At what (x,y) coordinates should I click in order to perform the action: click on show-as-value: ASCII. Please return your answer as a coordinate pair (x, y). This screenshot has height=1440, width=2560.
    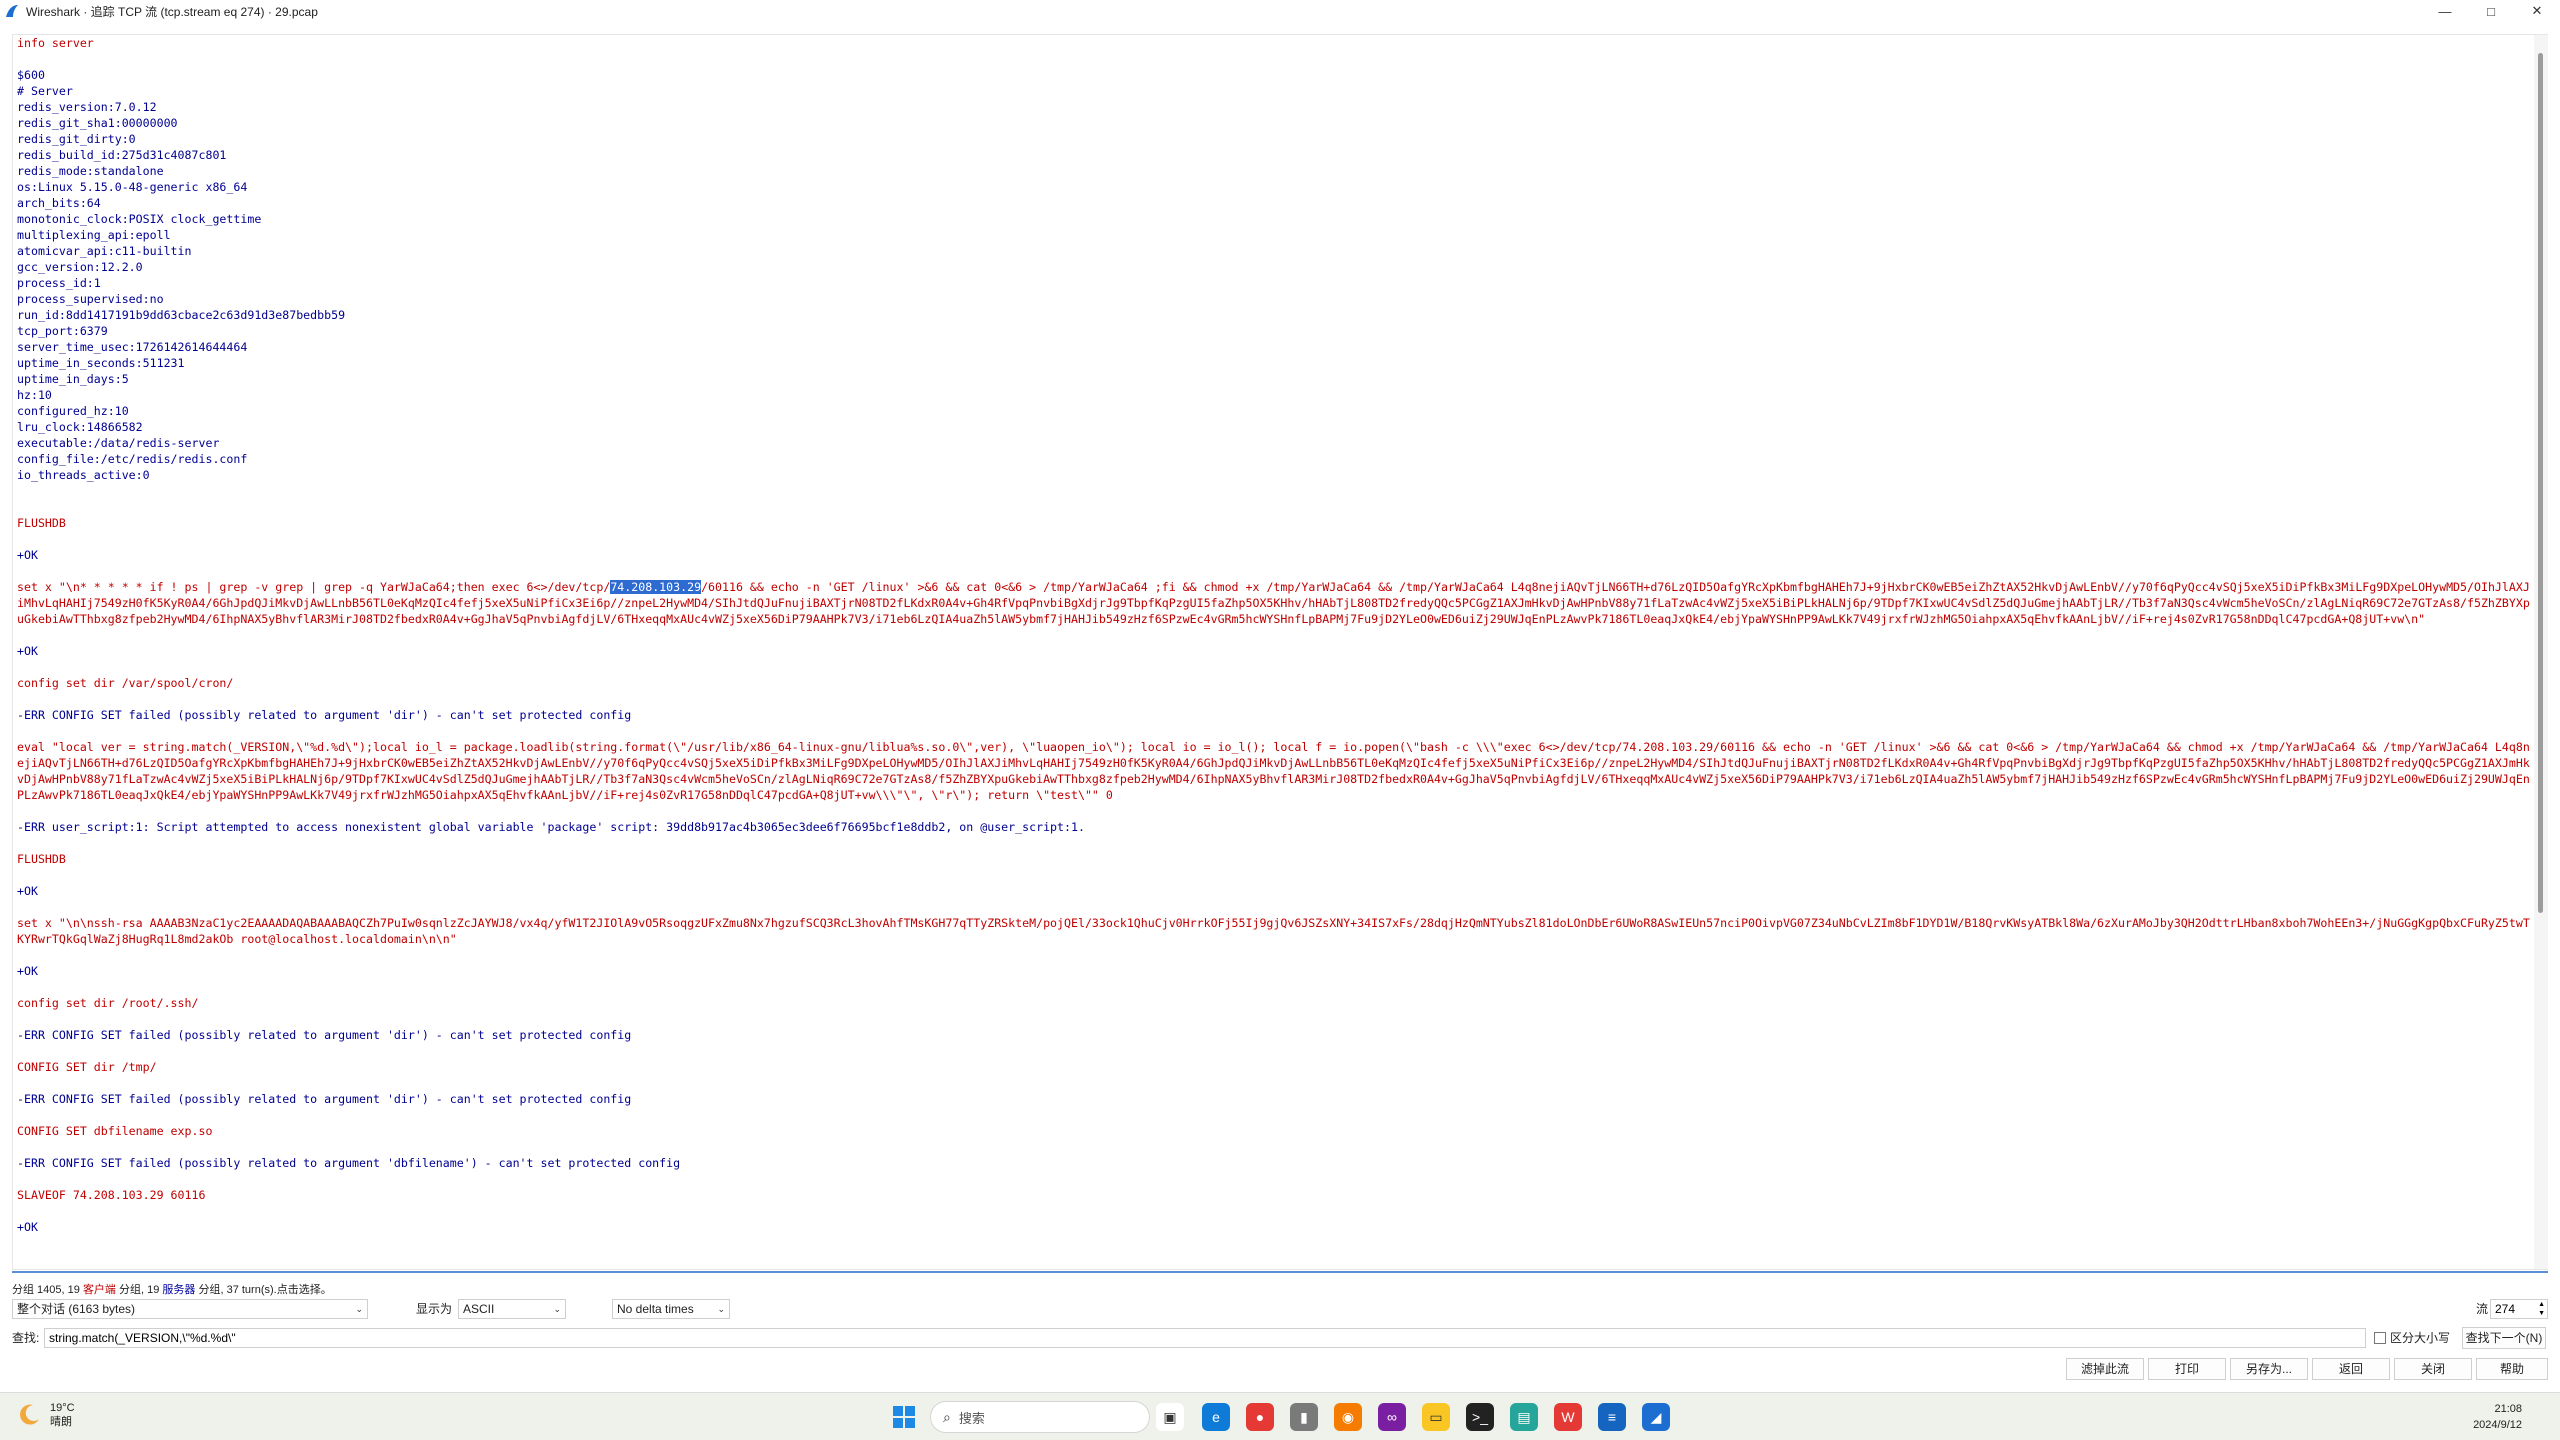
    Looking at the image, I should click on (479, 1309).